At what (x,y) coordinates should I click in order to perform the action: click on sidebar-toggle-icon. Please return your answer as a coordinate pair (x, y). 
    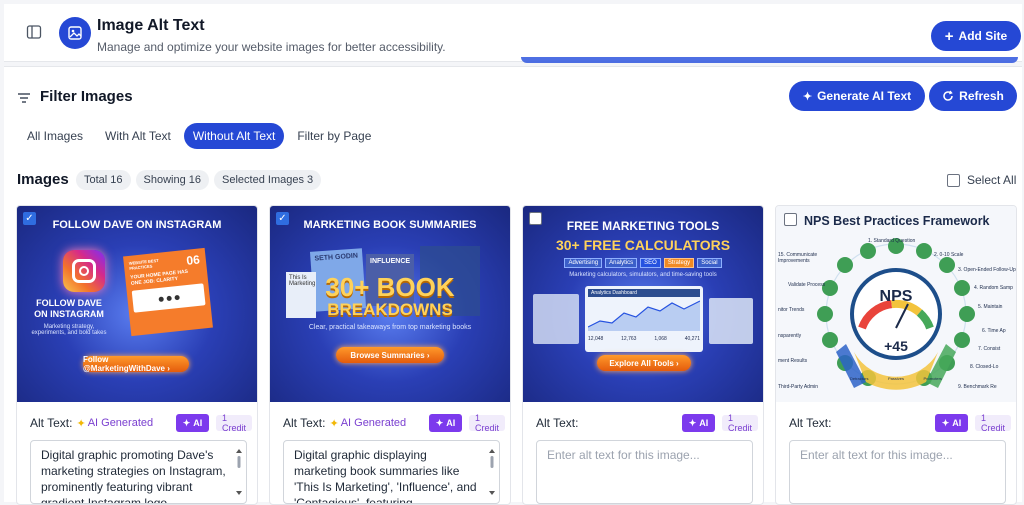
    Looking at the image, I should click on (34, 32).